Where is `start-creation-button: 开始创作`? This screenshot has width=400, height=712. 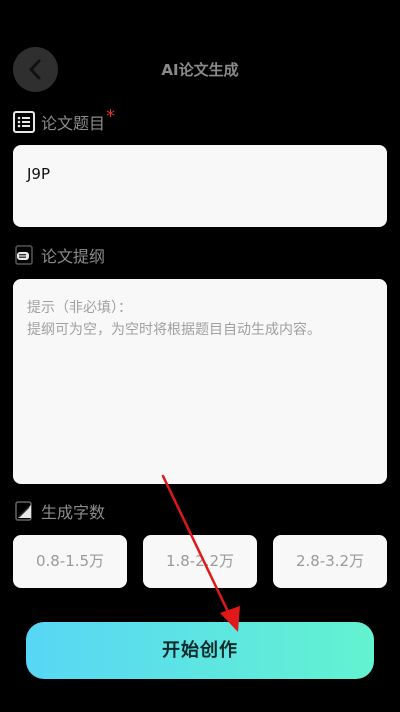 start-creation-button: 开始创作 is located at coordinates (200, 650).